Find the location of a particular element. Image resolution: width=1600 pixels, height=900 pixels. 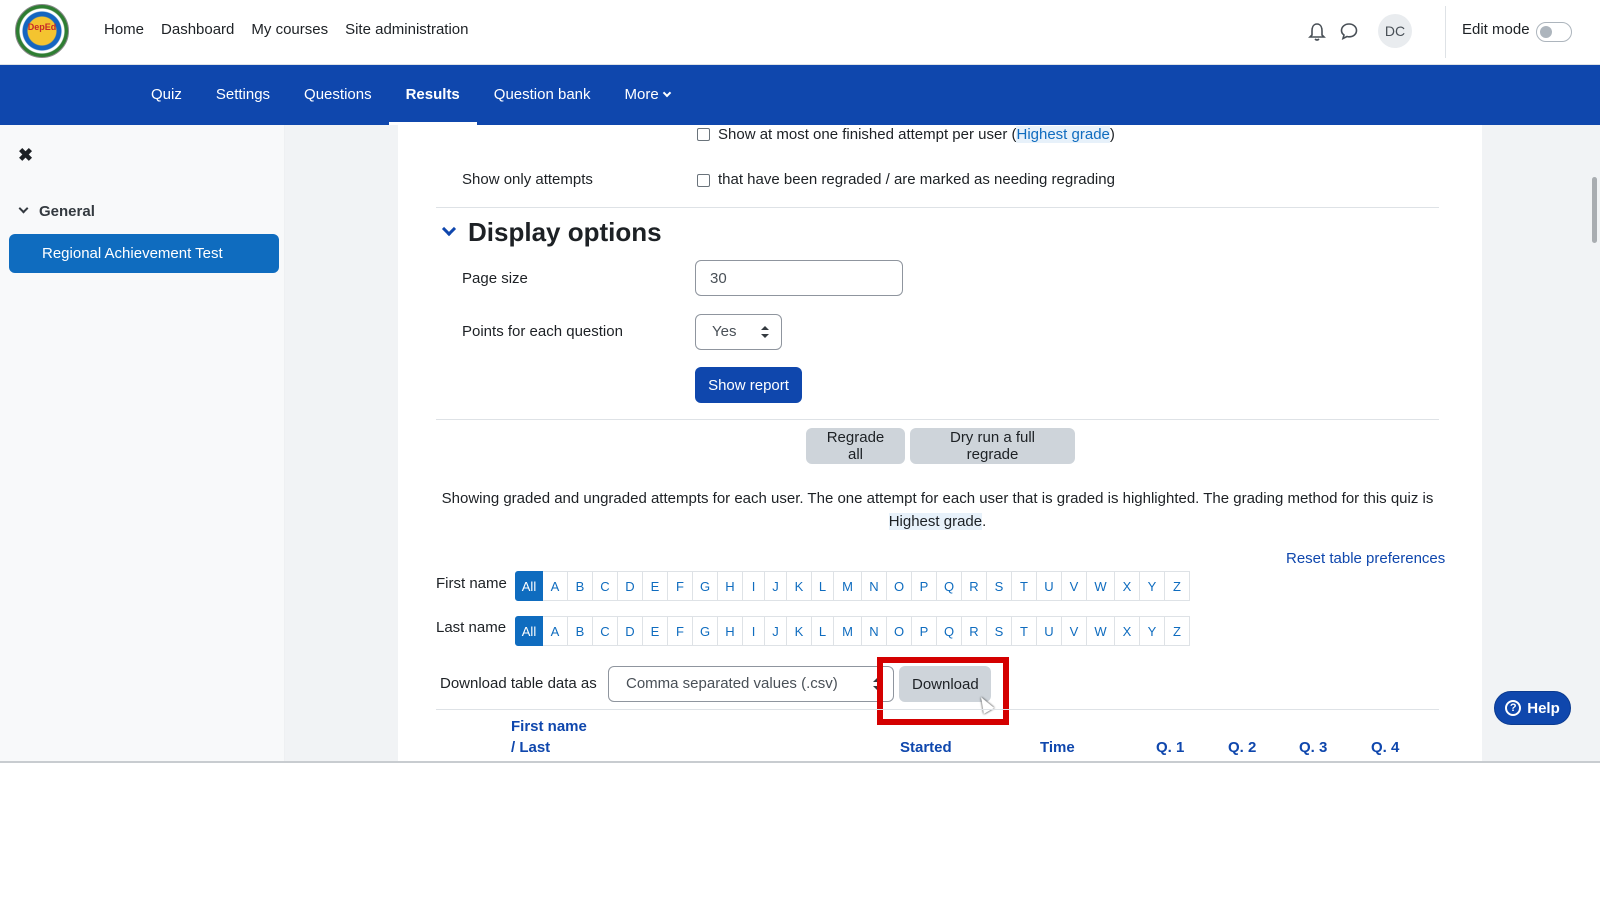

last-name-initial-k: K is located at coordinates (799, 631).